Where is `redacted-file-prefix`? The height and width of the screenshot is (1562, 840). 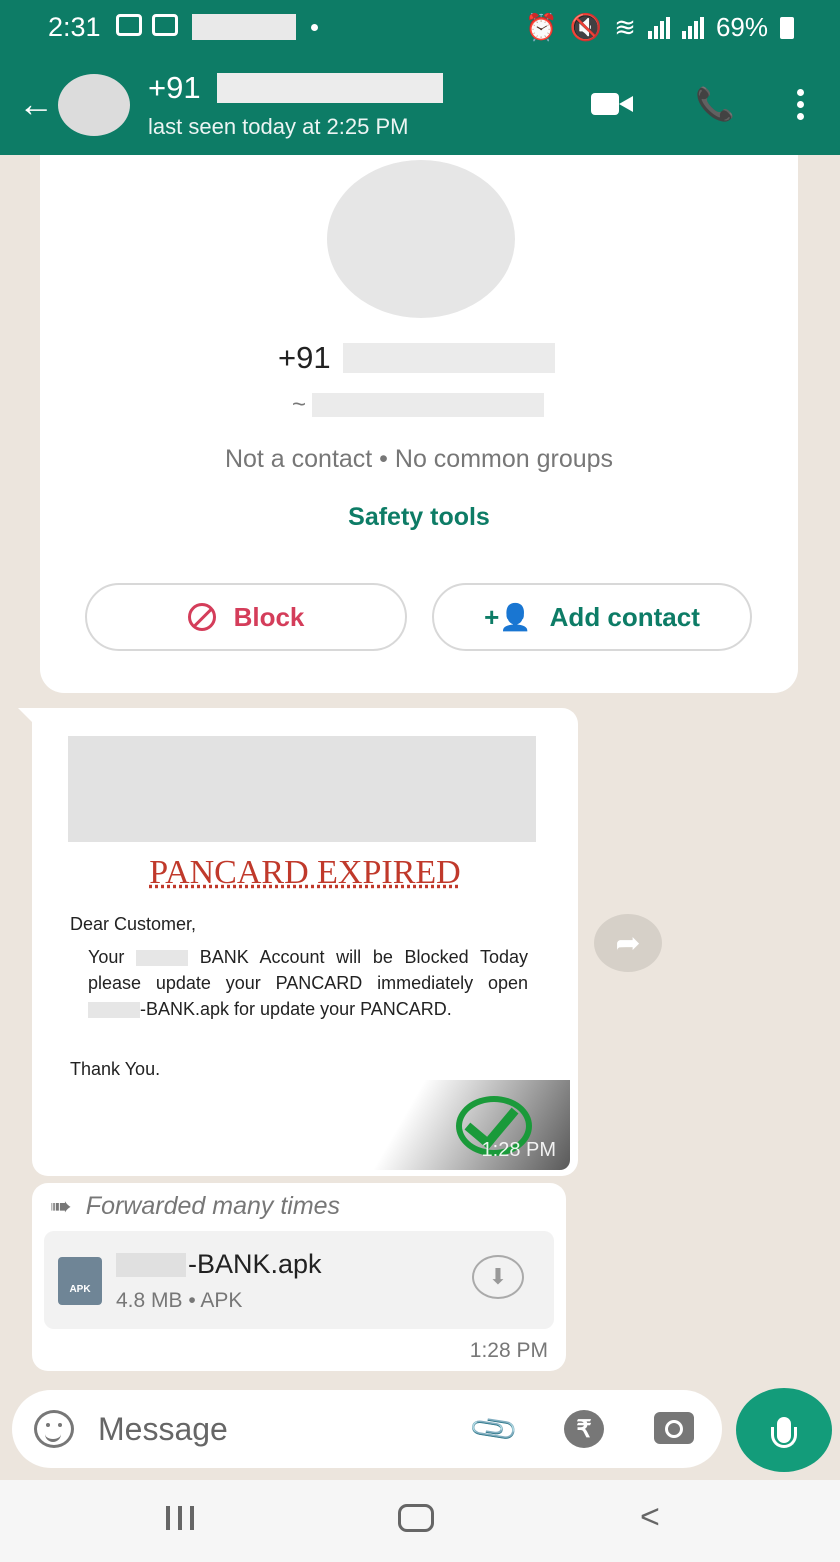 redacted-file-prefix is located at coordinates (151, 1264).